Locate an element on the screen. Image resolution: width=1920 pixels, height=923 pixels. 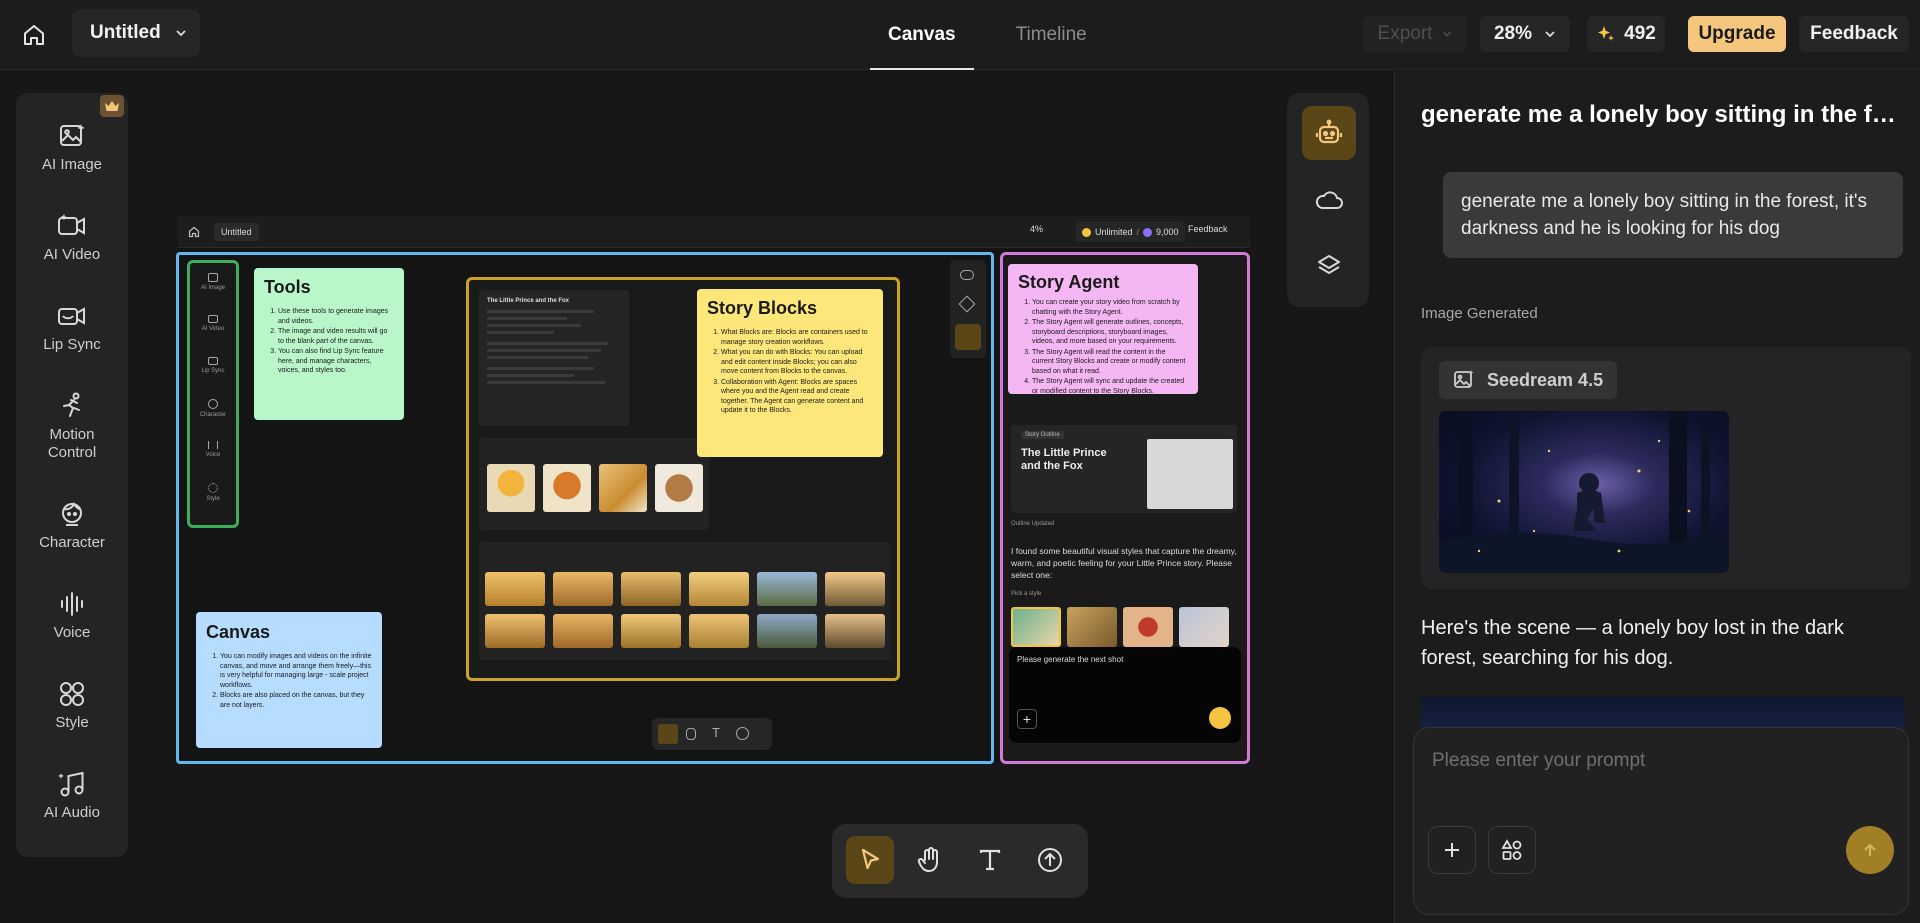
preview-title: Untitled is located at coordinates (236, 232).